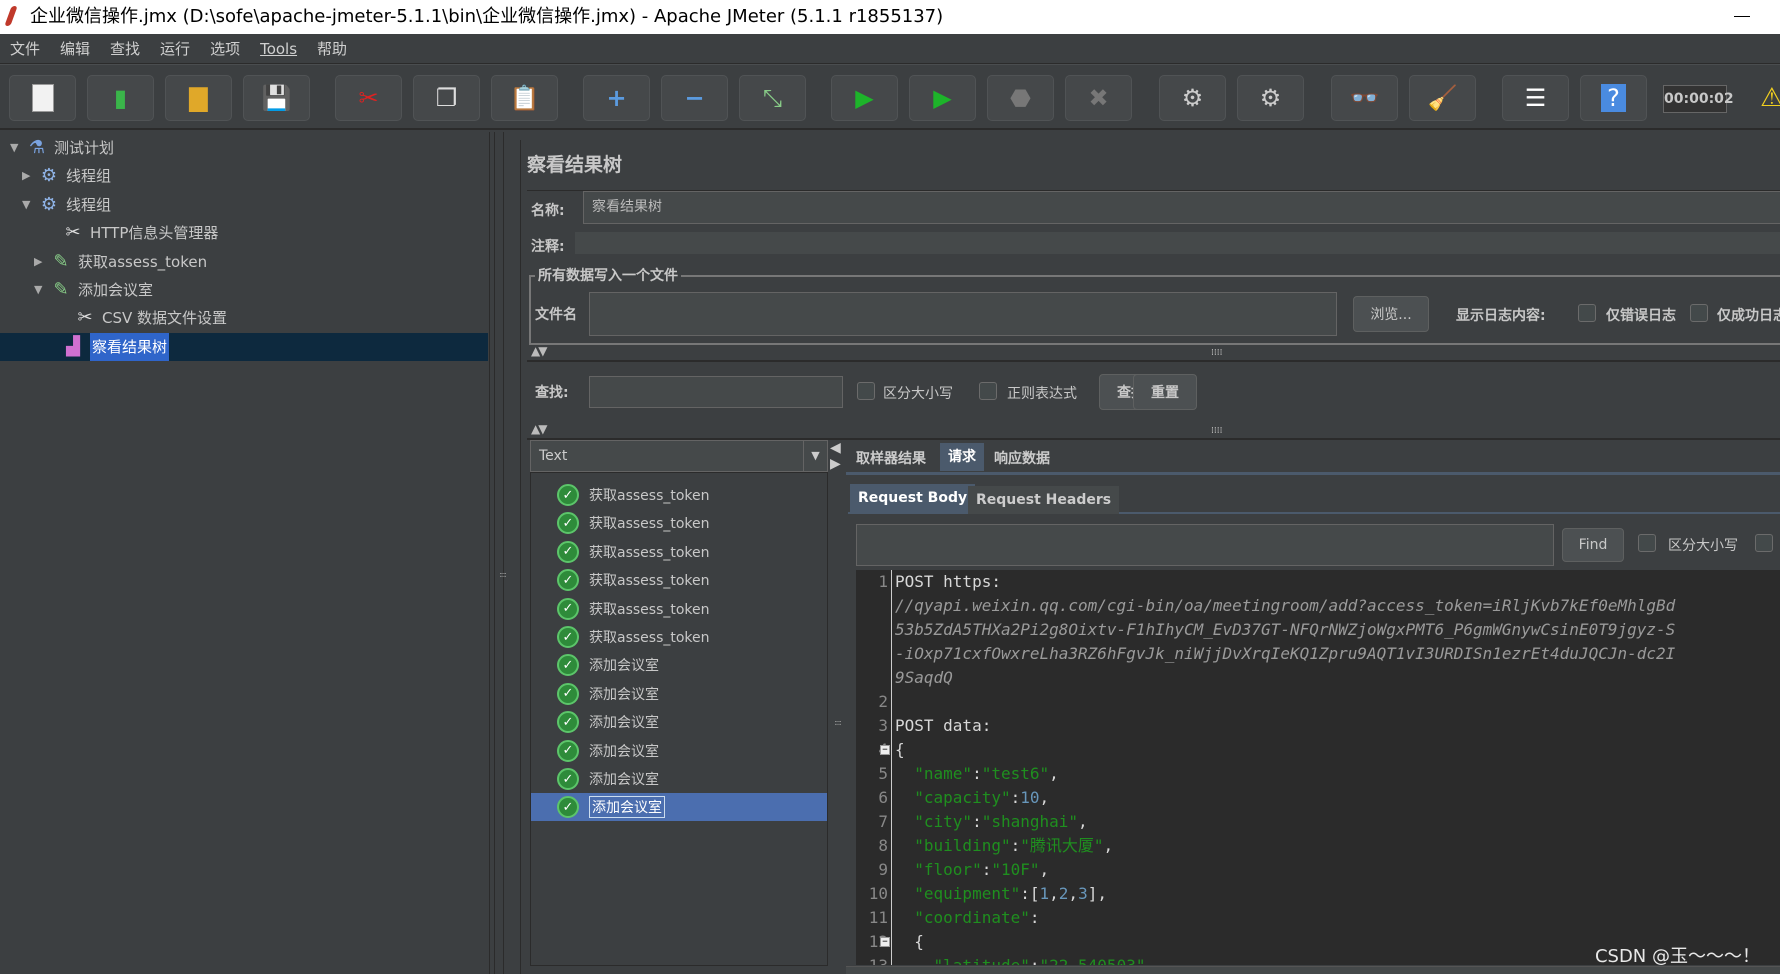 The image size is (1780, 974). I want to click on function-helper-button: ☰, so click(1535, 98).